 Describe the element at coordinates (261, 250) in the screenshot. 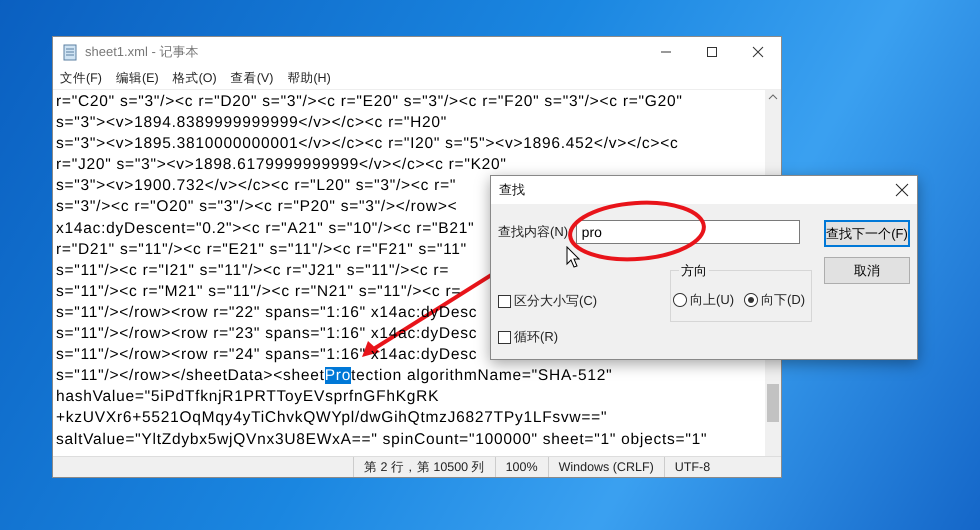

I see `text-line: r="D21" s="11"/><c r="E21" s="11"/><c r="F21" s="11"` at that location.